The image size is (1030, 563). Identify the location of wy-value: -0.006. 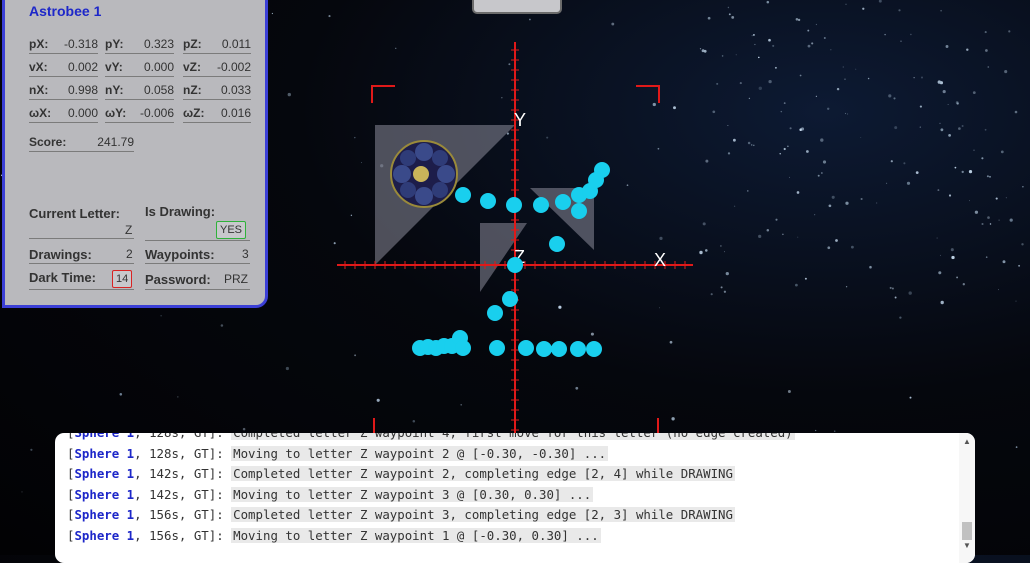
(156, 113).